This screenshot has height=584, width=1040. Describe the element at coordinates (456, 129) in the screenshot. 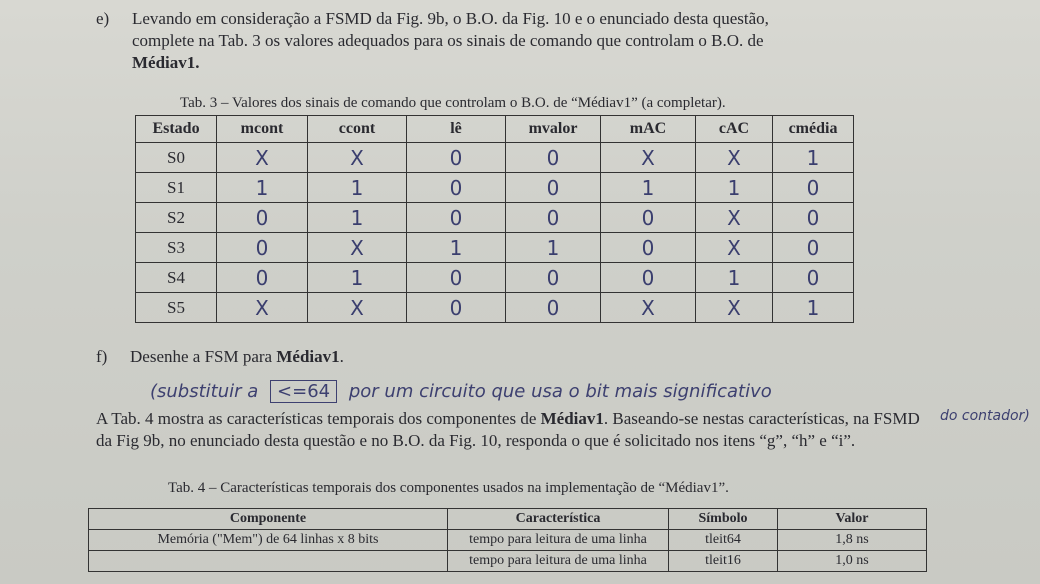

I see `tab3-header: lê` at that location.